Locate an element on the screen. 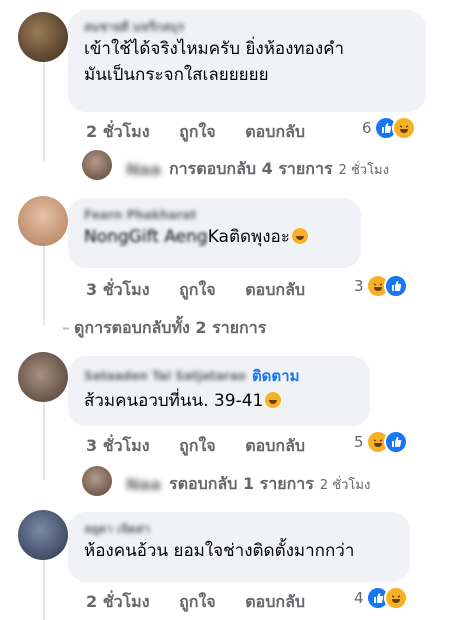  follow-button: ติดตาม is located at coordinates (276, 376).